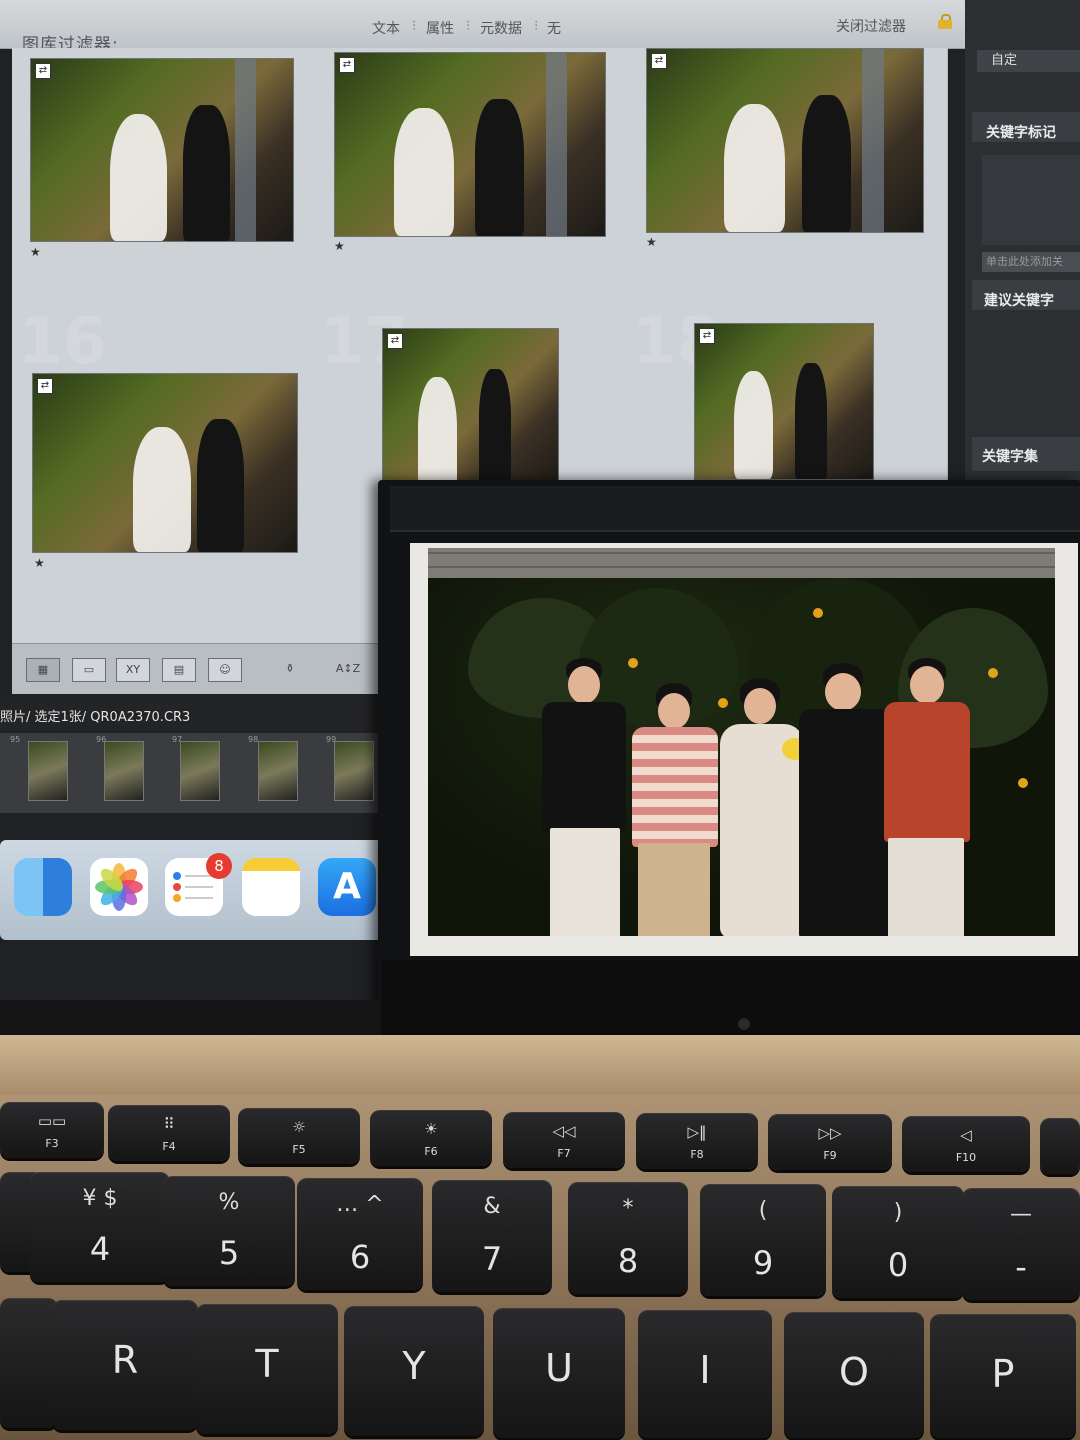  I want to click on painter-icon: ⚱, so click(290, 669).